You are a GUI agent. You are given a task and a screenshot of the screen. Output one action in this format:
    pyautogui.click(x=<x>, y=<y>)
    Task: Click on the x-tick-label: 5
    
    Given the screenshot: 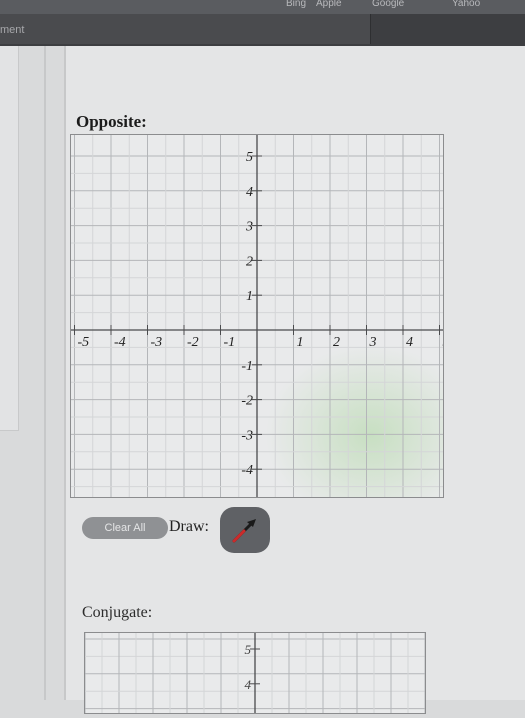 What is the action you would take?
    pyautogui.click(x=443, y=342)
    